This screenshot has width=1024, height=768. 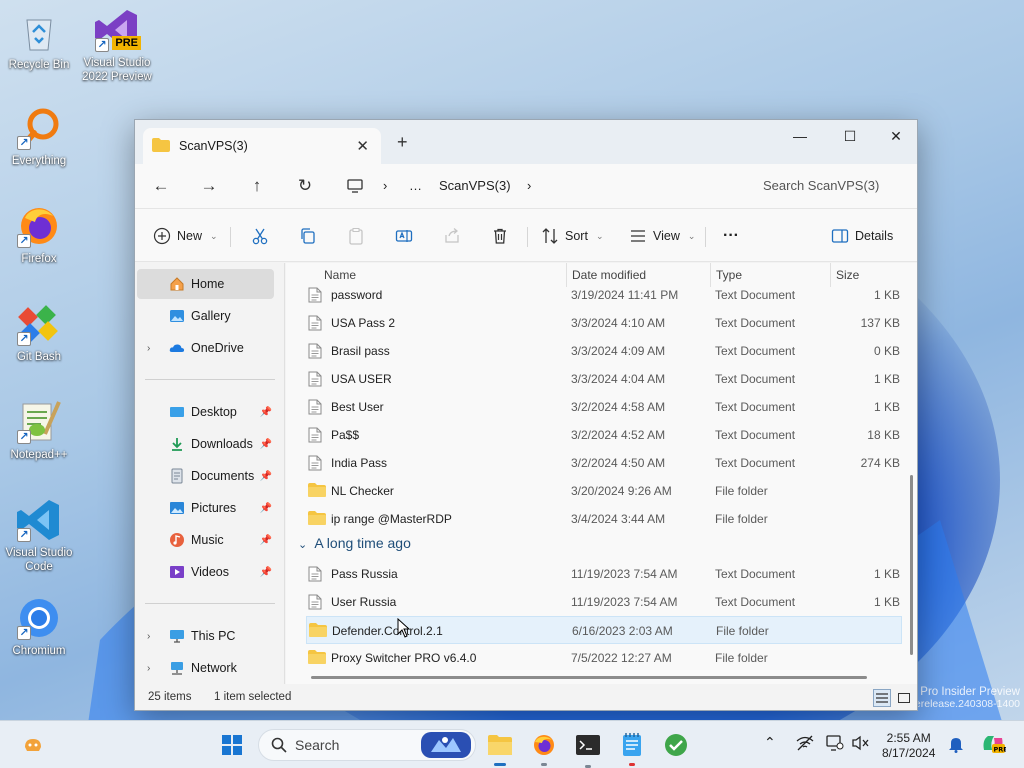 I want to click on close-button: ✕, so click(x=896, y=136).